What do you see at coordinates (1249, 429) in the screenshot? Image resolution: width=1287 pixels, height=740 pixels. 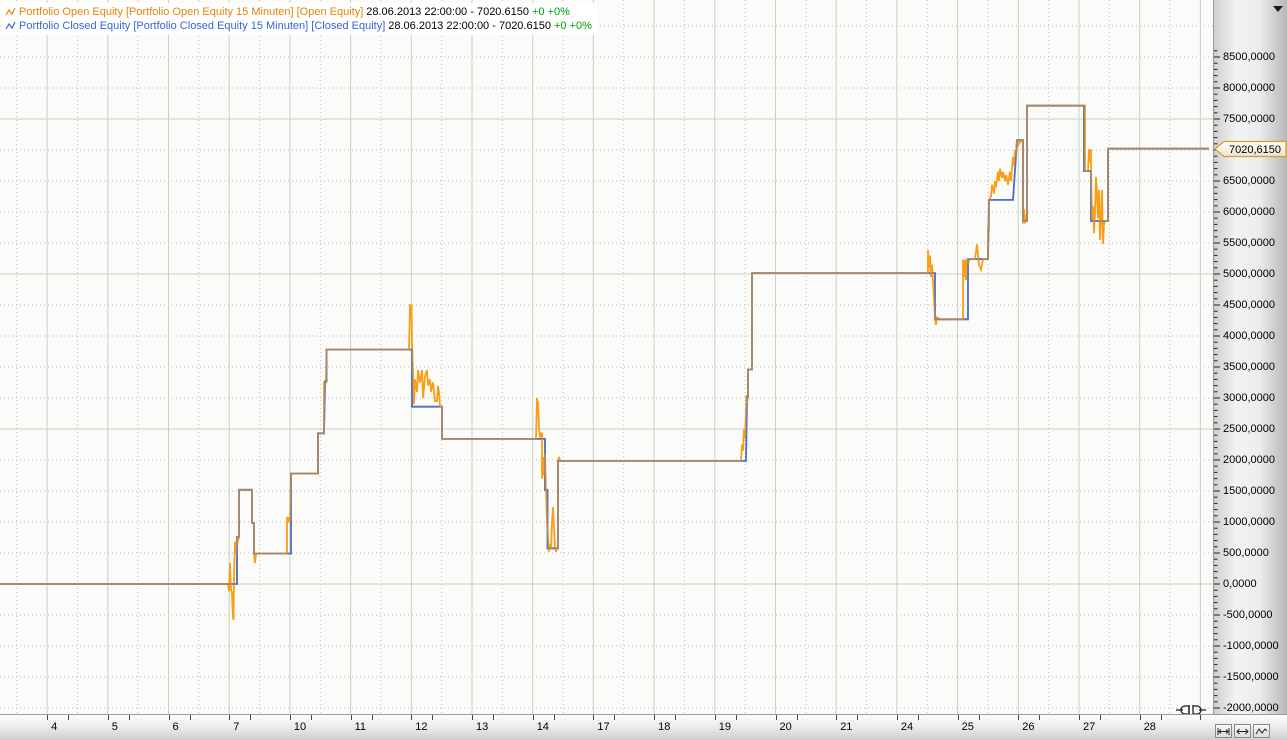 I see `price-axis-label: 2500,0000` at bounding box center [1249, 429].